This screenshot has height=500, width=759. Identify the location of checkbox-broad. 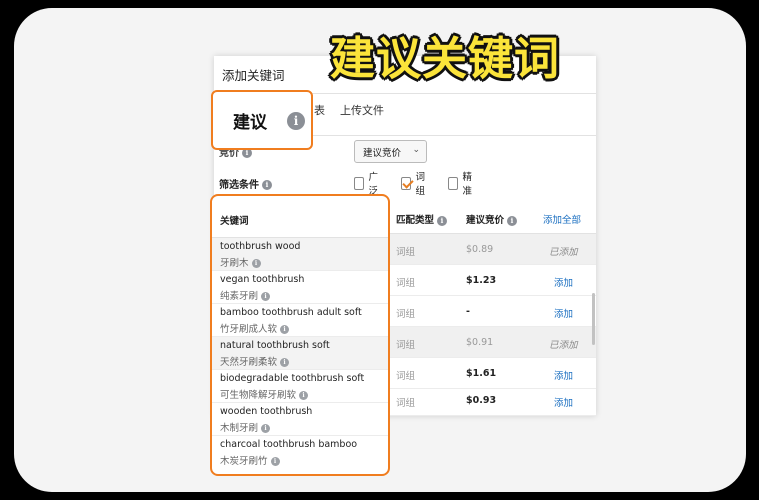
(359, 183).